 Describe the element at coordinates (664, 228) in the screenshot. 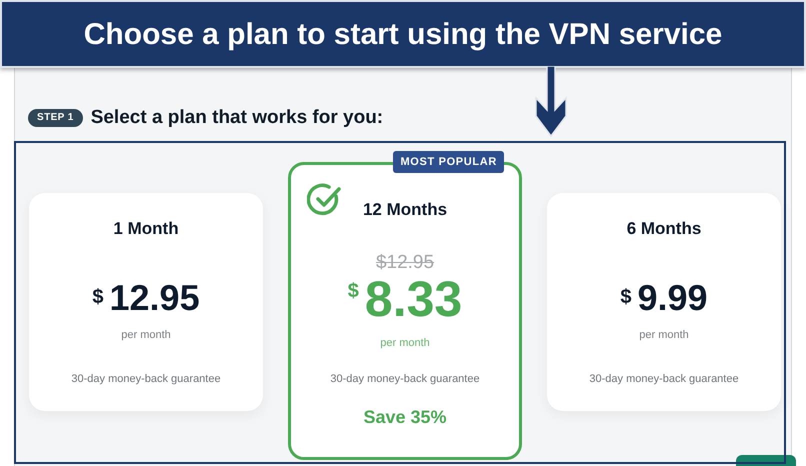

I see `plan-title: 6 Months` at that location.